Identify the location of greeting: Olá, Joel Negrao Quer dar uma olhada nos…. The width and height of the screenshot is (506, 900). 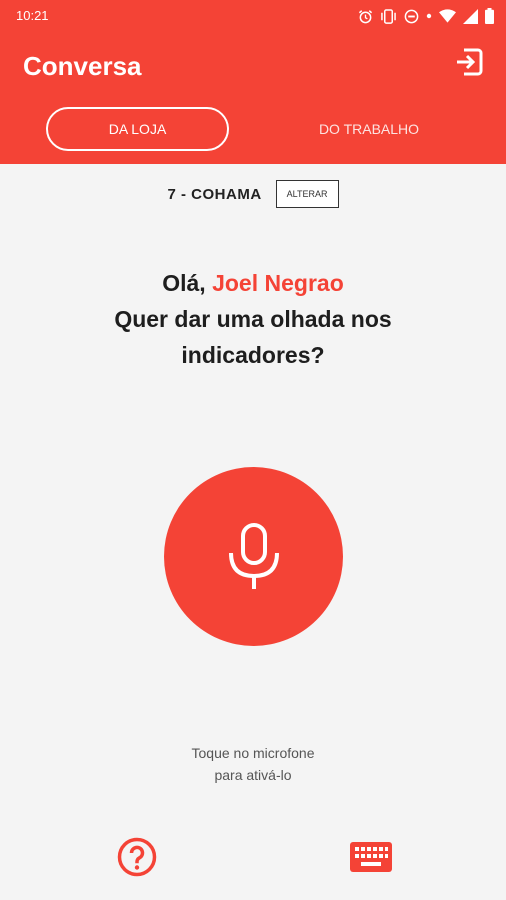
(253, 319).